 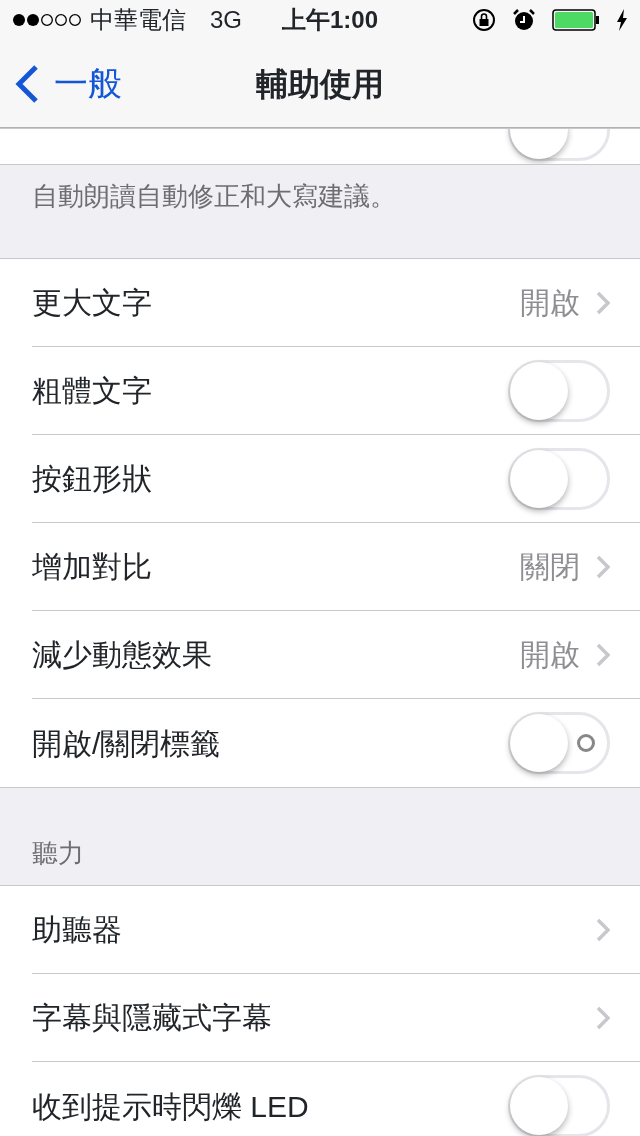 I want to click on row-label: 更大文字, so click(x=92, y=303).